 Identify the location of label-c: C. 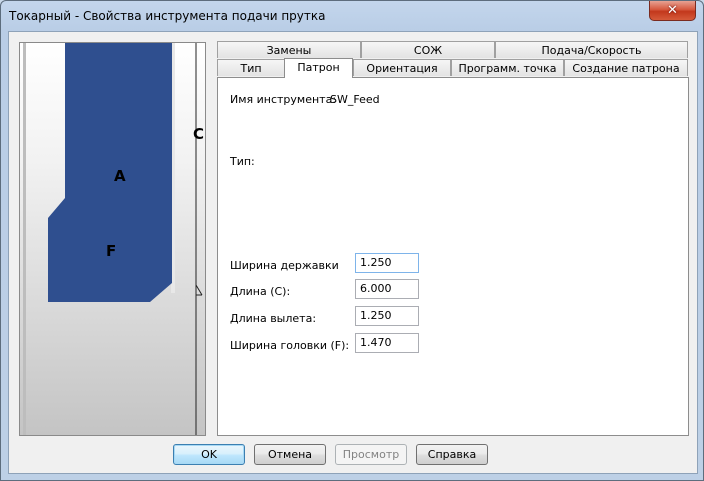
(198, 134).